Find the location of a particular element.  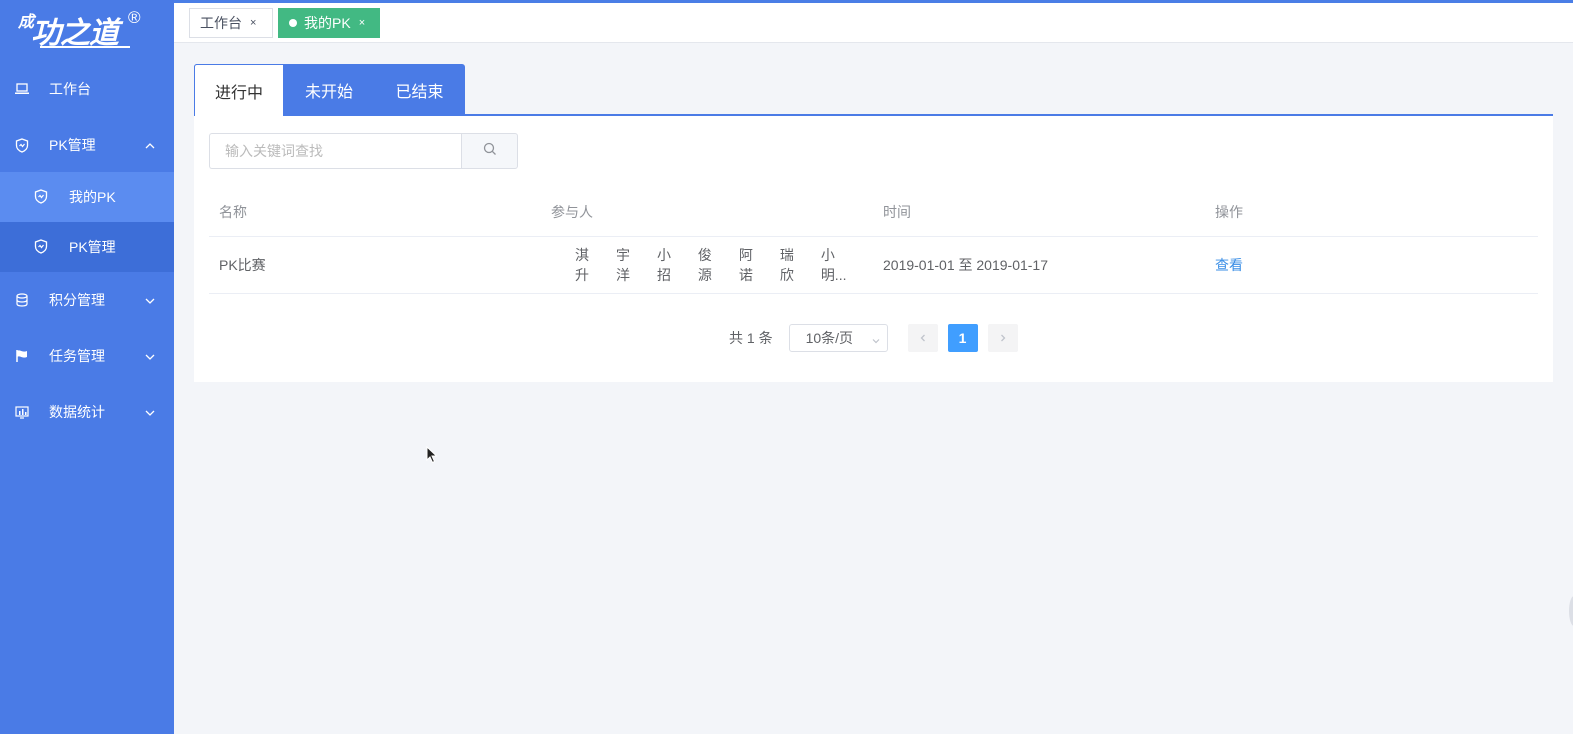

scroll-handle is located at coordinates (1571, 611).